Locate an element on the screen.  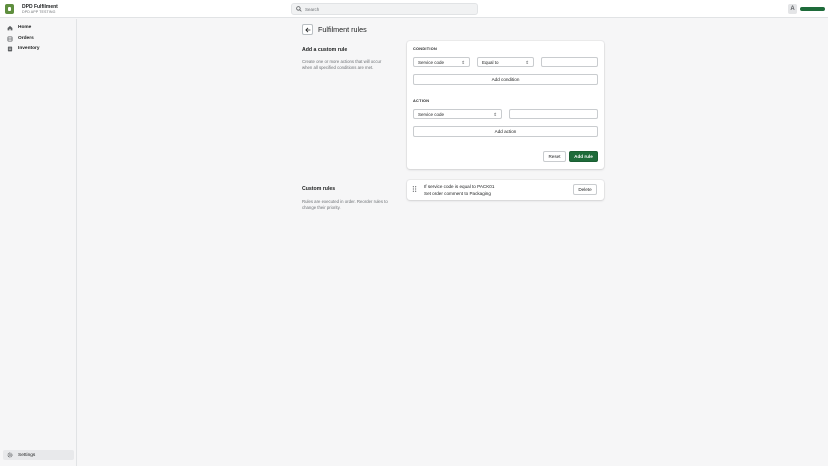
search-icon is located at coordinates (299, 9).